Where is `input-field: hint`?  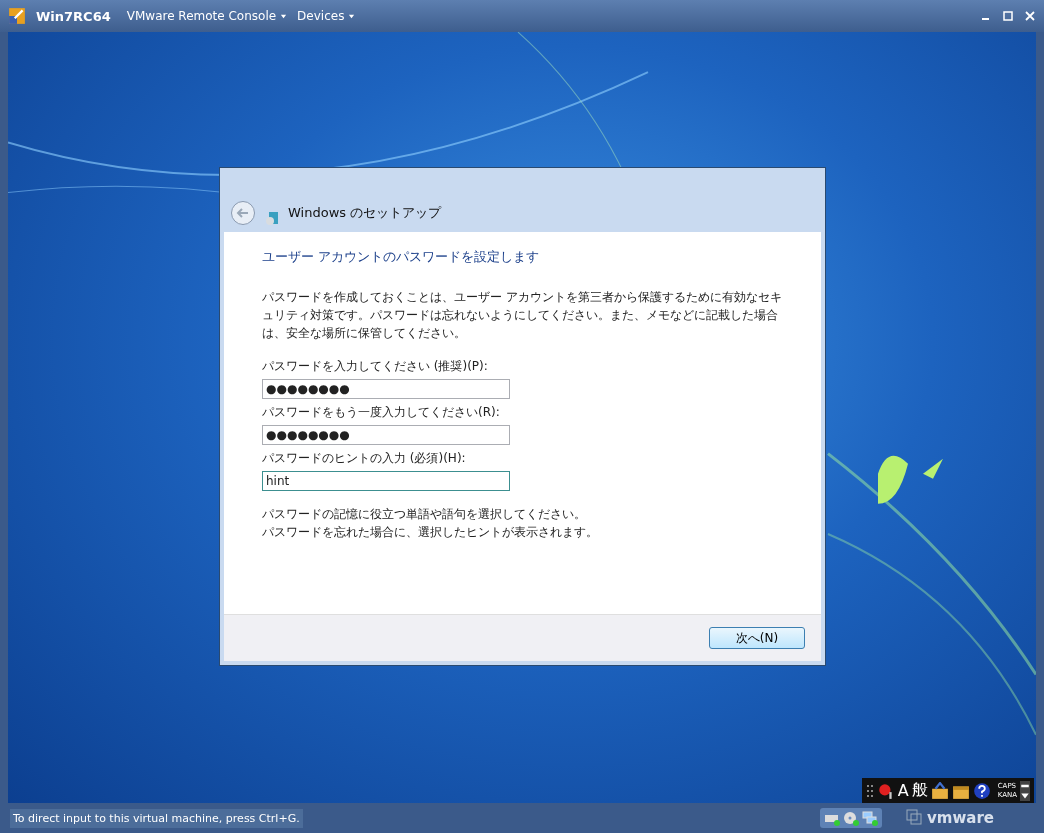
input-field: hint is located at coordinates (386, 481).